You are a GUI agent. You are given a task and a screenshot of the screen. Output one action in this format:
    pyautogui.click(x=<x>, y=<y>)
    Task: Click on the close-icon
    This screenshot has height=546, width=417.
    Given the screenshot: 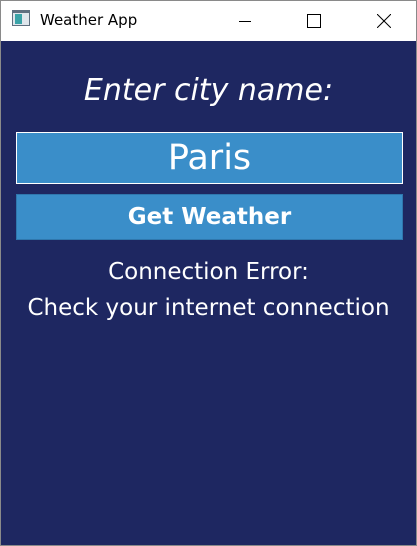 What is the action you would take?
    pyautogui.click(x=384, y=21)
    